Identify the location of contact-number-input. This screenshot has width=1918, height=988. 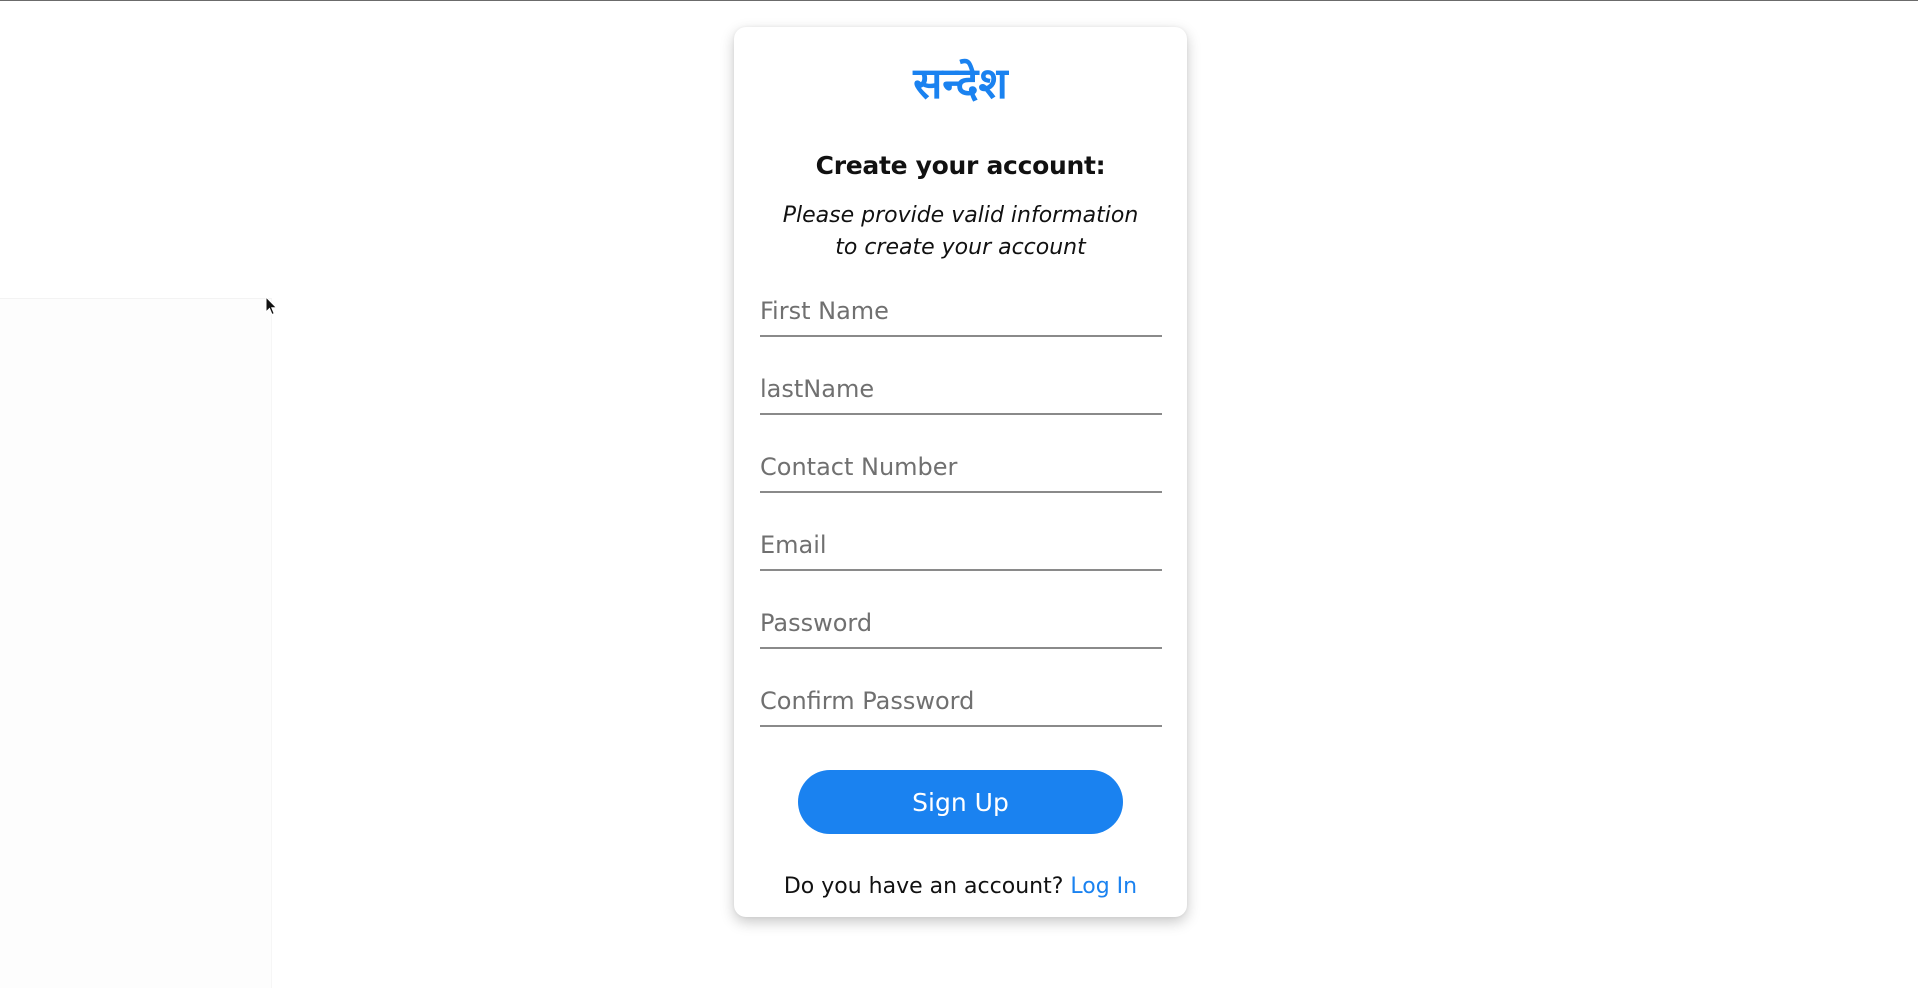
(960, 467).